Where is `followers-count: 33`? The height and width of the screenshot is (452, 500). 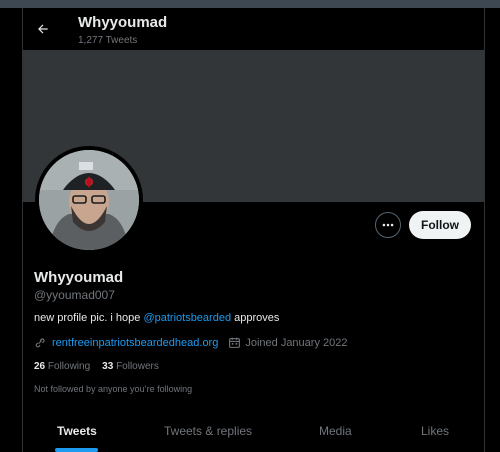 followers-count: 33 is located at coordinates (108, 366).